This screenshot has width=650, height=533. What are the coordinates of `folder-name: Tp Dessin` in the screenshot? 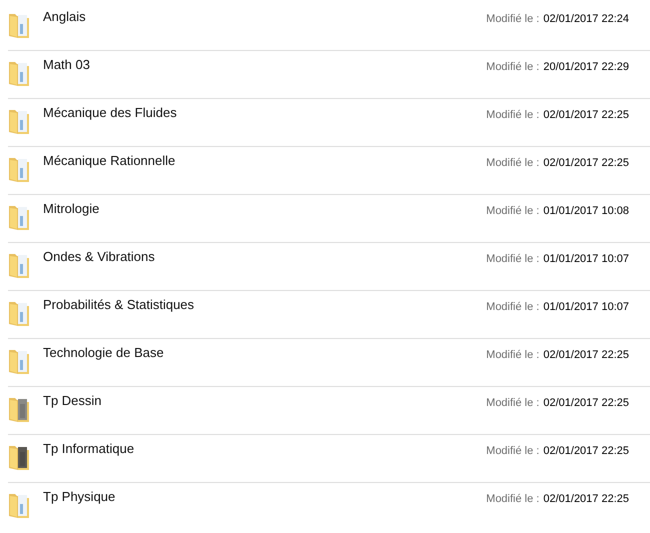 It's located at (72, 400).